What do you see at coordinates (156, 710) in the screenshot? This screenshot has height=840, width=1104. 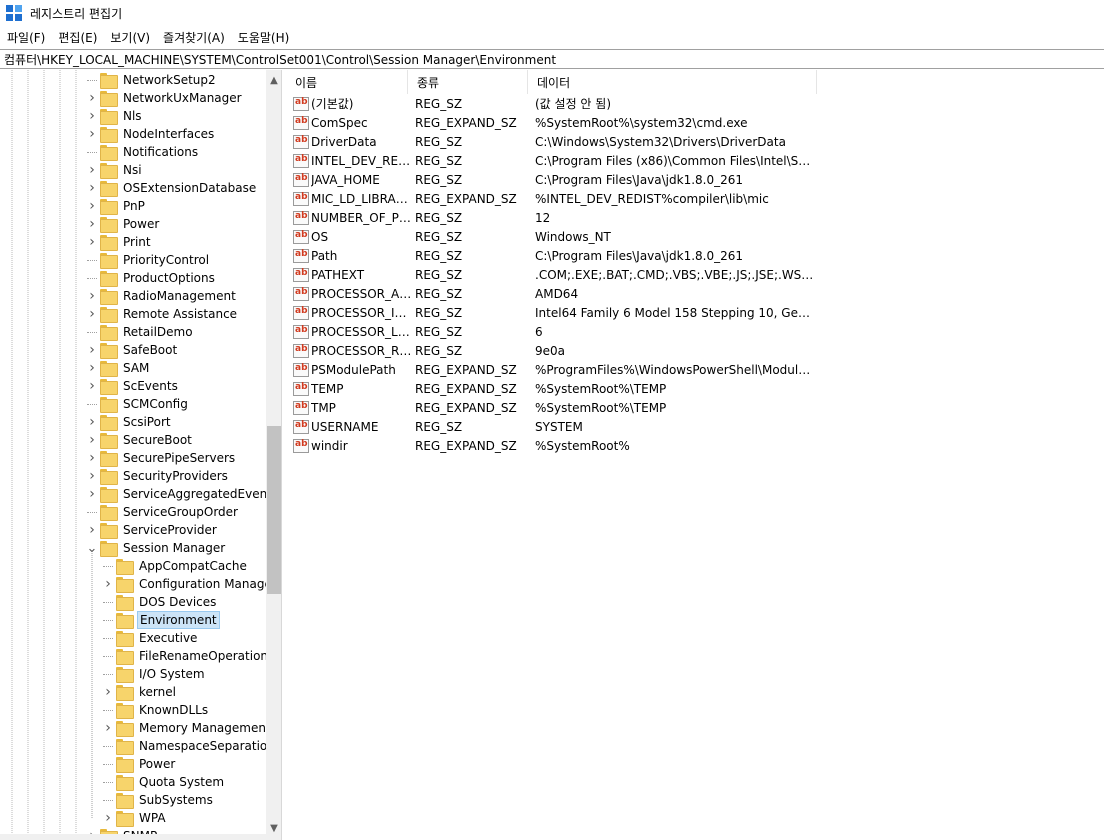 I see `tree-item: KnownDLLs` at bounding box center [156, 710].